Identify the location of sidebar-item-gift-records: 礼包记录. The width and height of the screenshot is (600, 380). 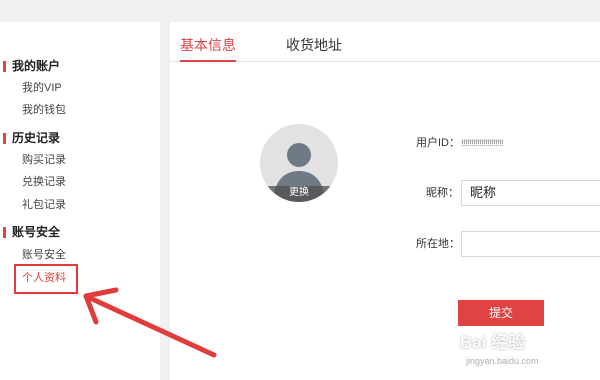
(44, 205).